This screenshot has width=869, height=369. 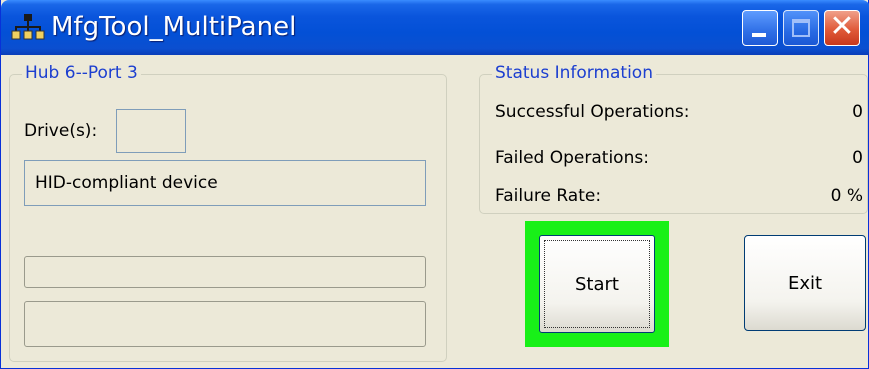 I want to click on maximize-button, so click(x=801, y=28).